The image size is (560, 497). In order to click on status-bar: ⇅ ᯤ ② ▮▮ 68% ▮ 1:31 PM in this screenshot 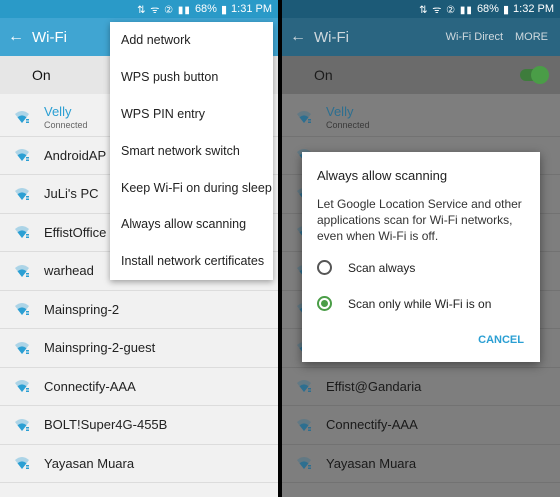, I will do `click(139, 9)`.